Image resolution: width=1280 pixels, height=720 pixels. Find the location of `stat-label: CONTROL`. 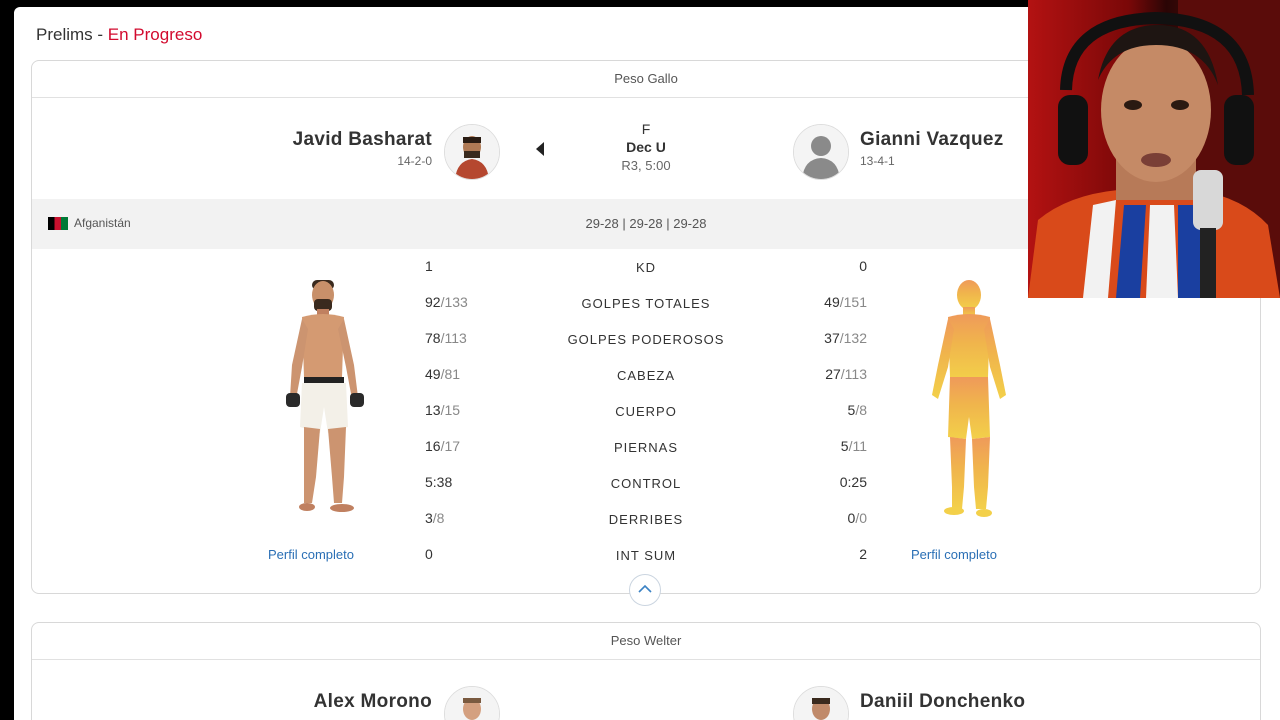

stat-label: CONTROL is located at coordinates (646, 483).